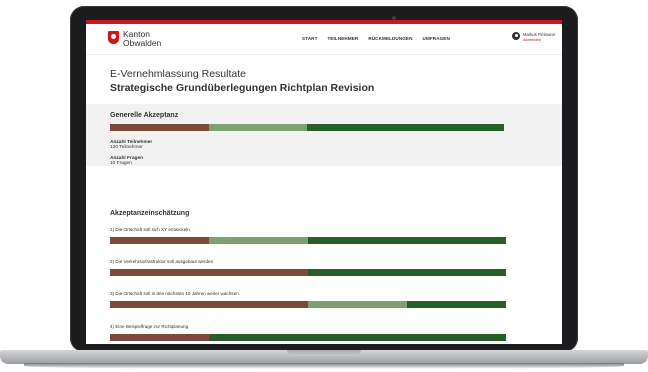 The width and height of the screenshot is (648, 372). What do you see at coordinates (121, 163) in the screenshot?
I see `stat-value: 10 Fragen` at bounding box center [121, 163].